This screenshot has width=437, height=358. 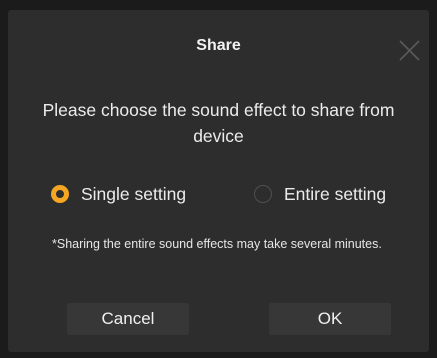 I want to click on radio-checked-icon, so click(x=60, y=194).